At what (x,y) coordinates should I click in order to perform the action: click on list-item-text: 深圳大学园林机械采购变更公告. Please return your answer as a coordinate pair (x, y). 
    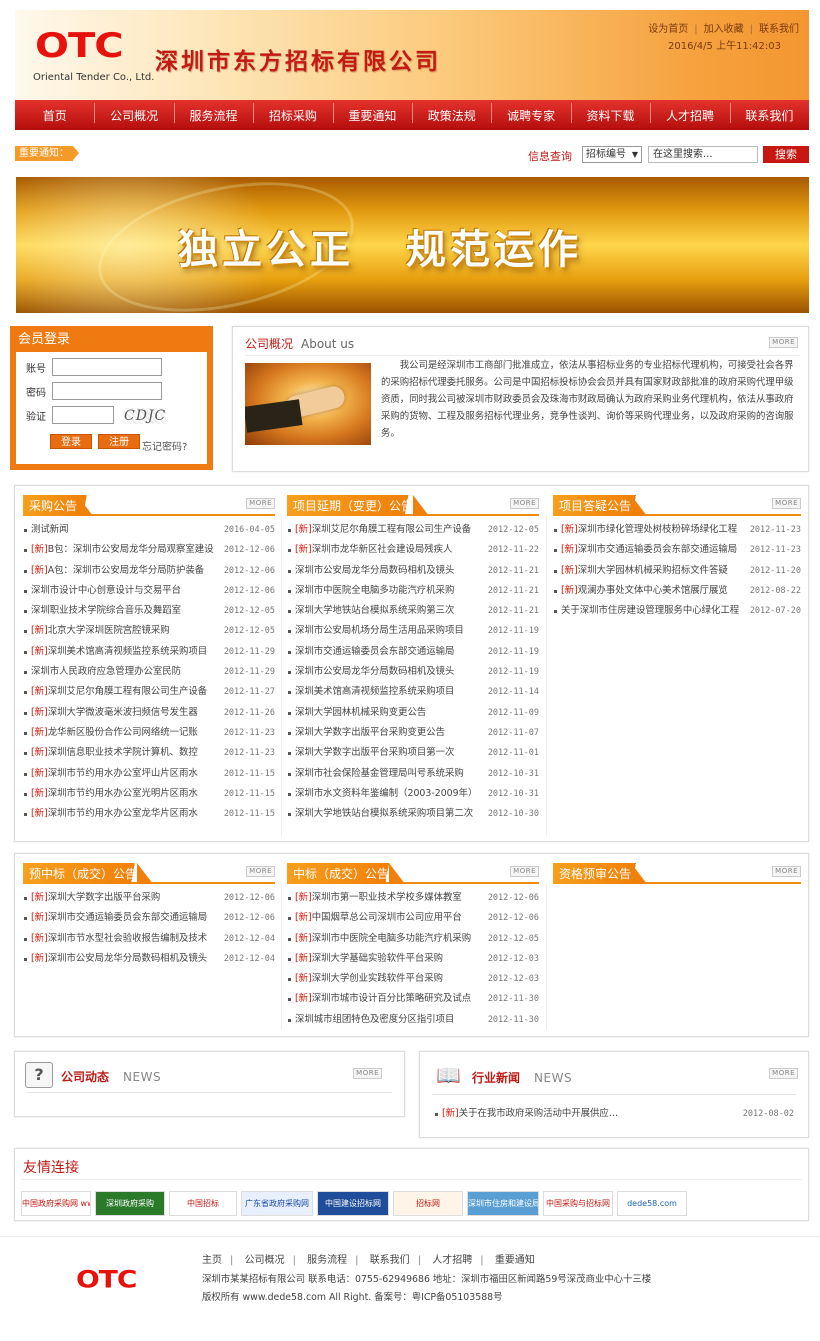
    Looking at the image, I should click on (360, 712).